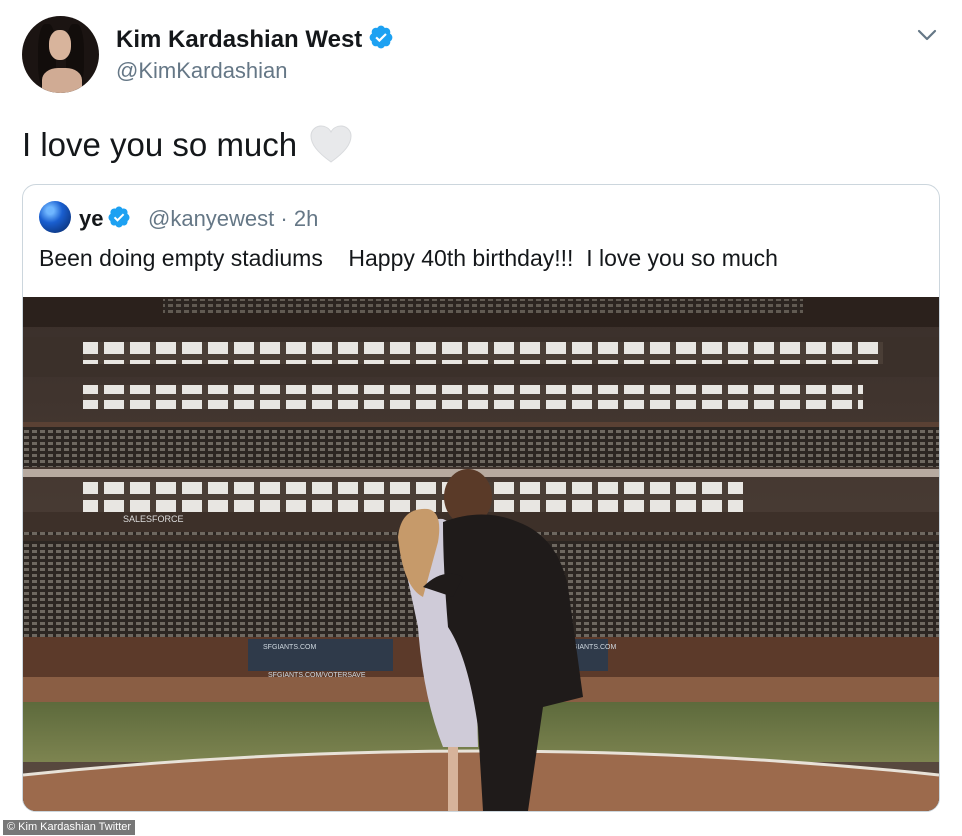 Image resolution: width=962 pixels, height=836 pixels. What do you see at coordinates (239, 39) in the screenshot?
I see `author-name: Kim Kardashian West` at bounding box center [239, 39].